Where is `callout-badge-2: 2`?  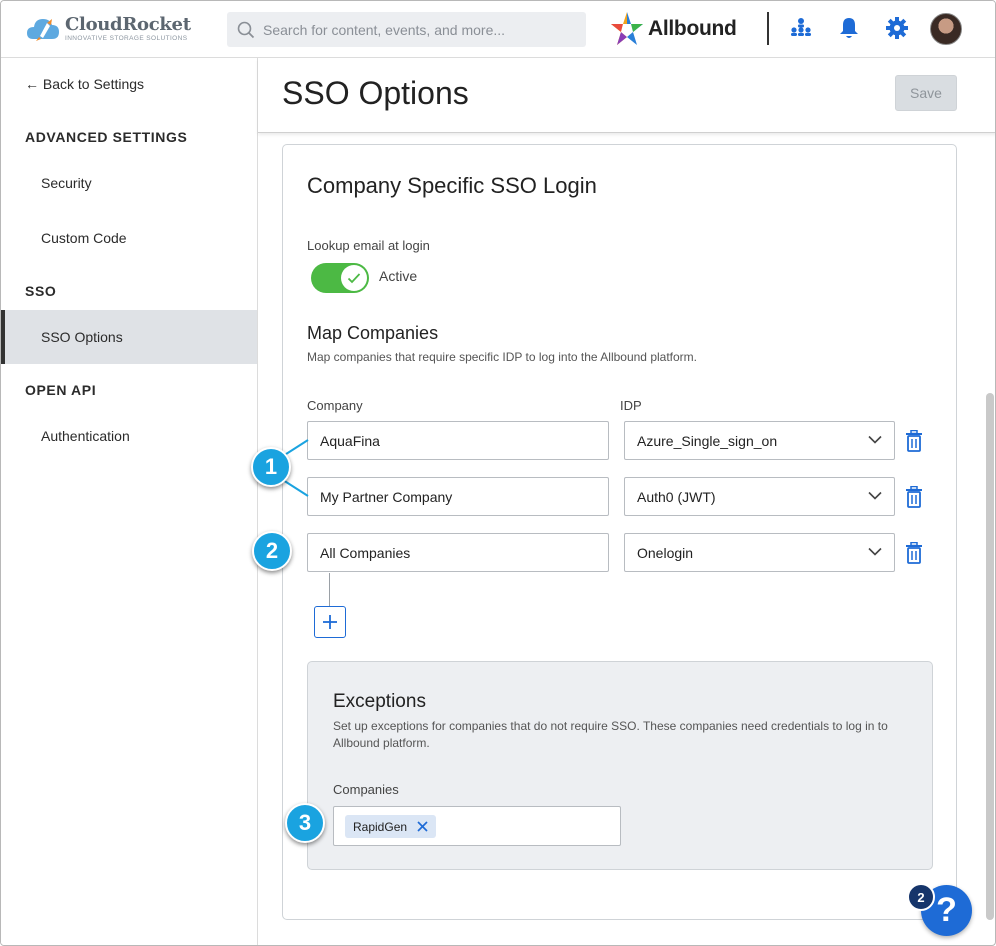
callout-badge-2: 2 is located at coordinates (272, 551).